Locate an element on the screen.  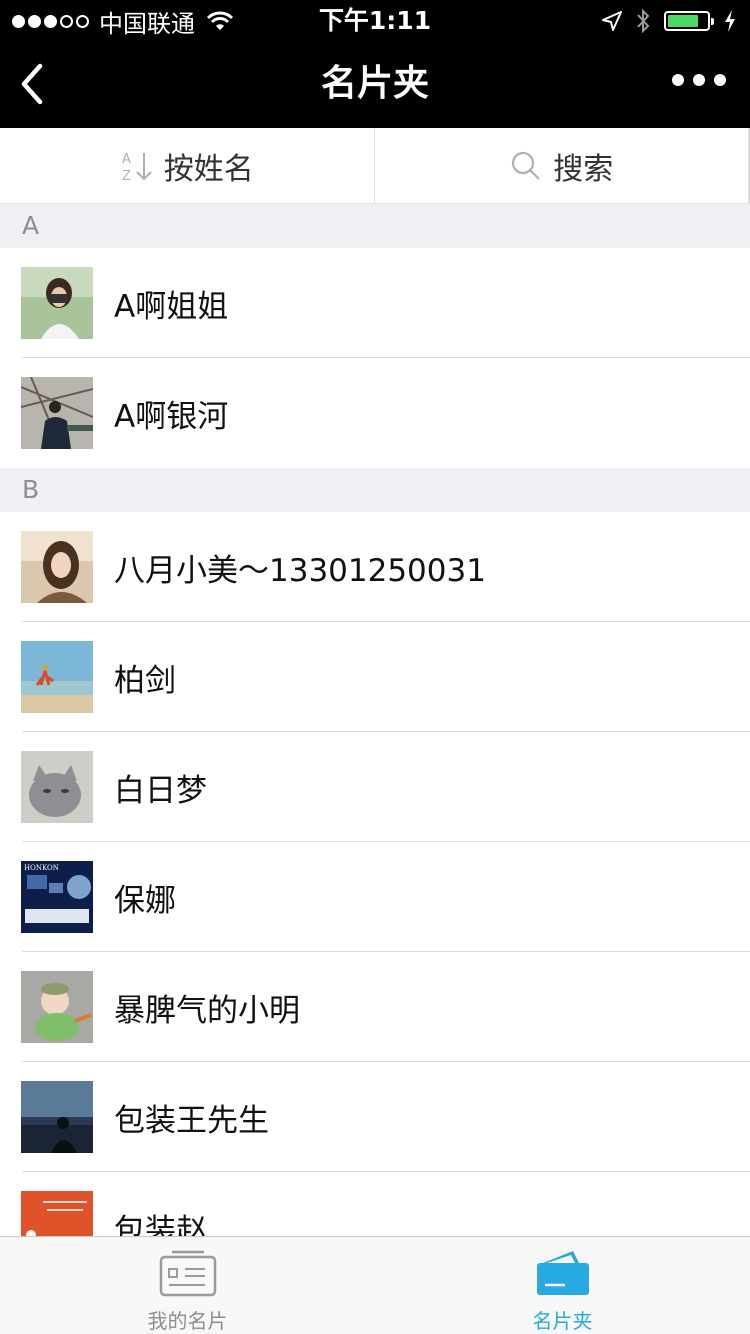
contact-name: A啊银河 is located at coordinates (171, 416).